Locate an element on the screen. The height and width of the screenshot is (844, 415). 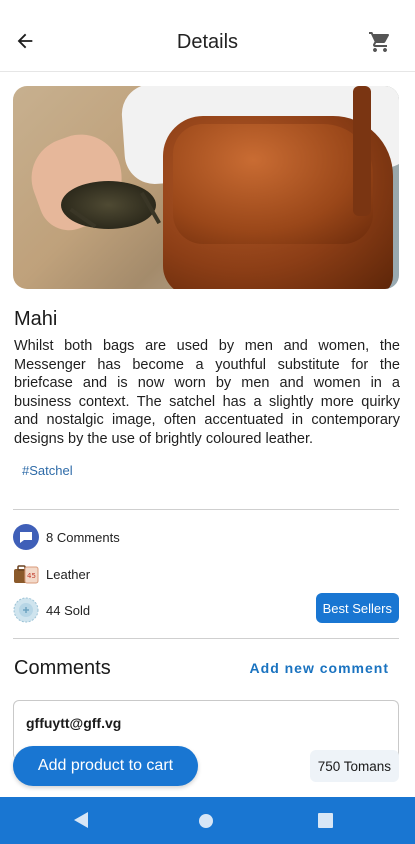
comments-count-row: 8 Comments is located at coordinates (66, 537).